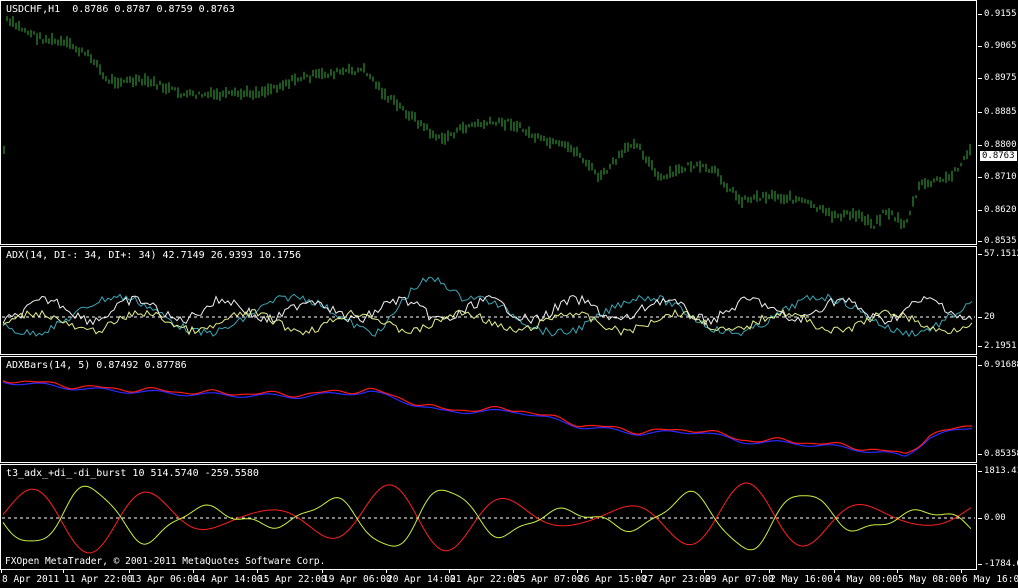 The image size is (1018, 588). Describe the element at coordinates (1001, 254) in the screenshot. I see `adx-axis-tick: 57.1512` at that location.